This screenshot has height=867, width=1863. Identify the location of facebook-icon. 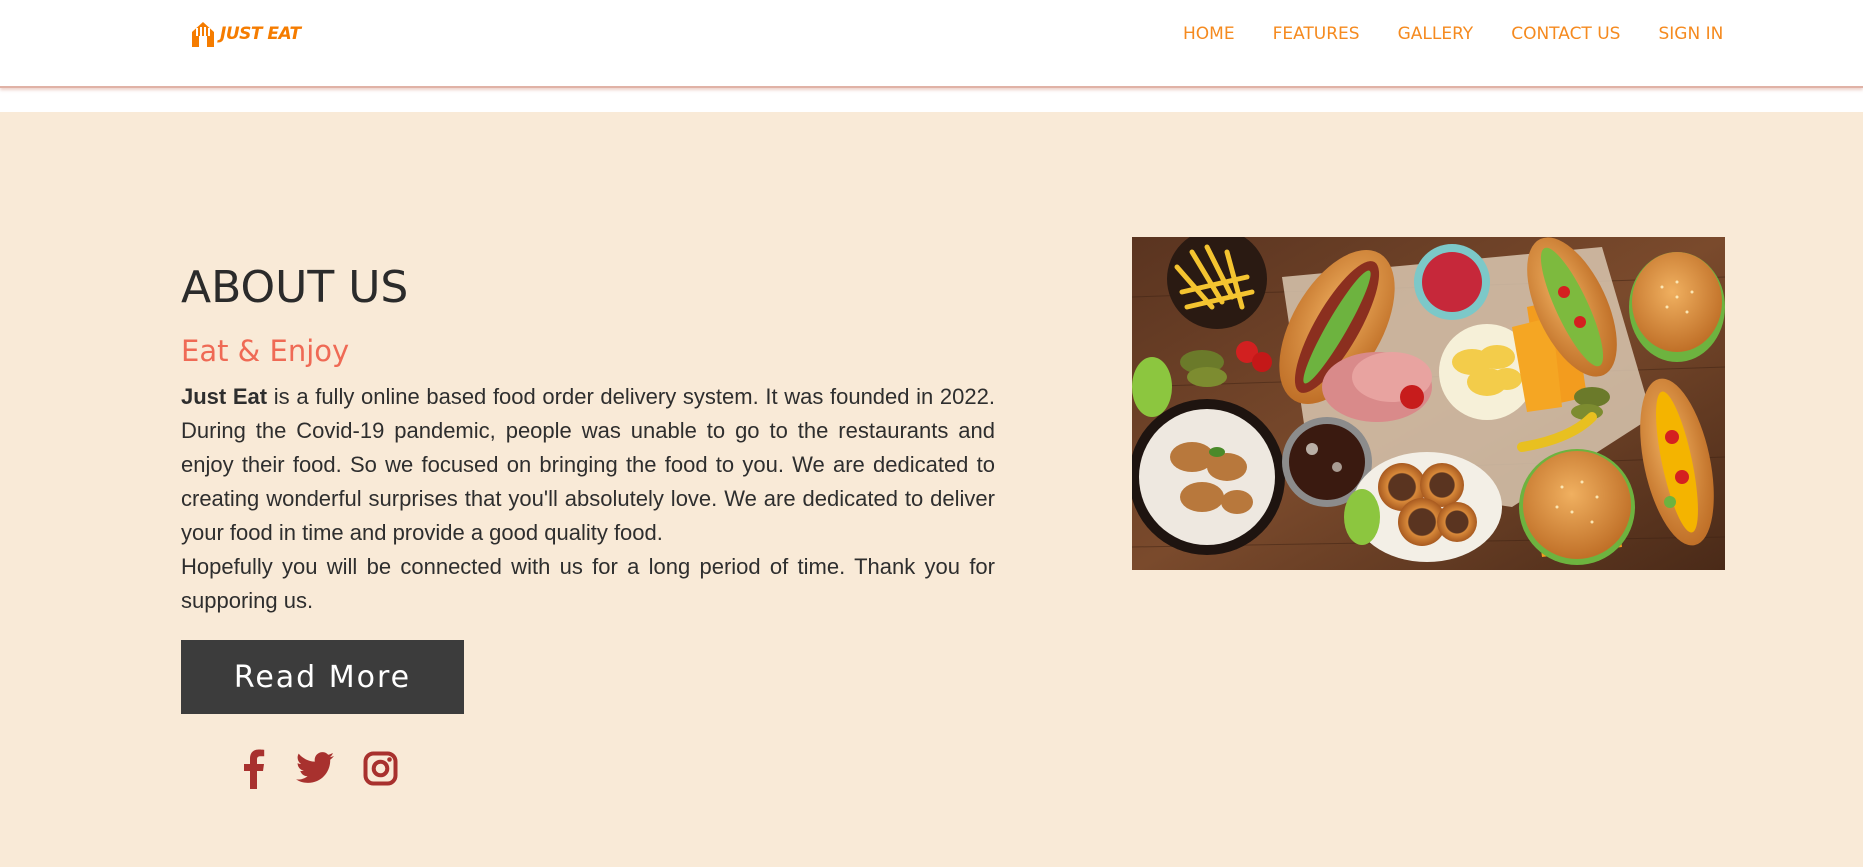
(254, 769).